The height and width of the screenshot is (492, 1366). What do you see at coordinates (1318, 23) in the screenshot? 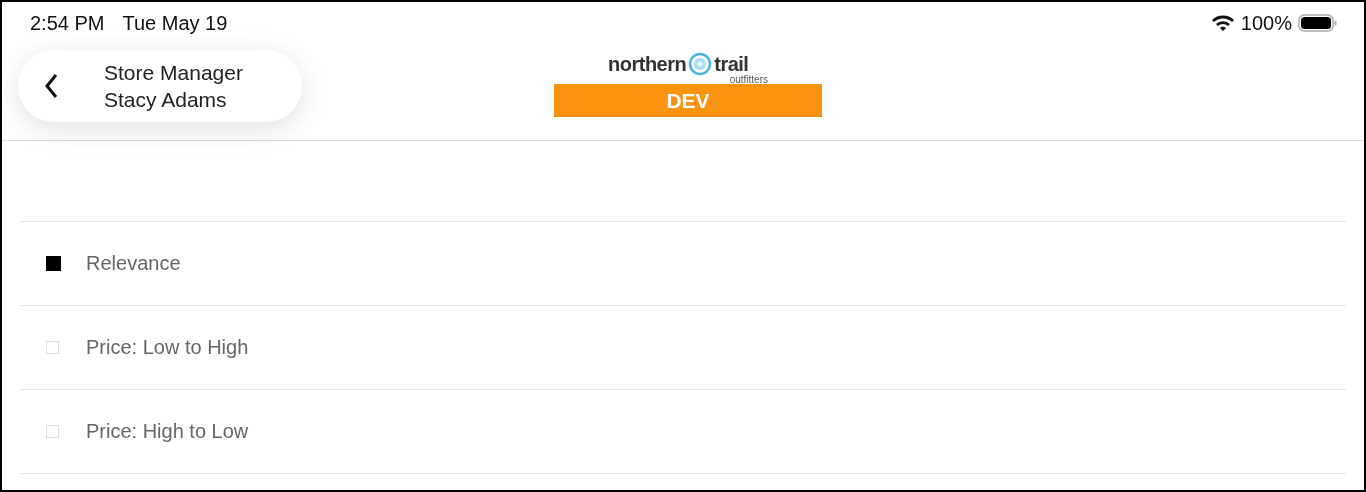
I see `battery-icon` at bounding box center [1318, 23].